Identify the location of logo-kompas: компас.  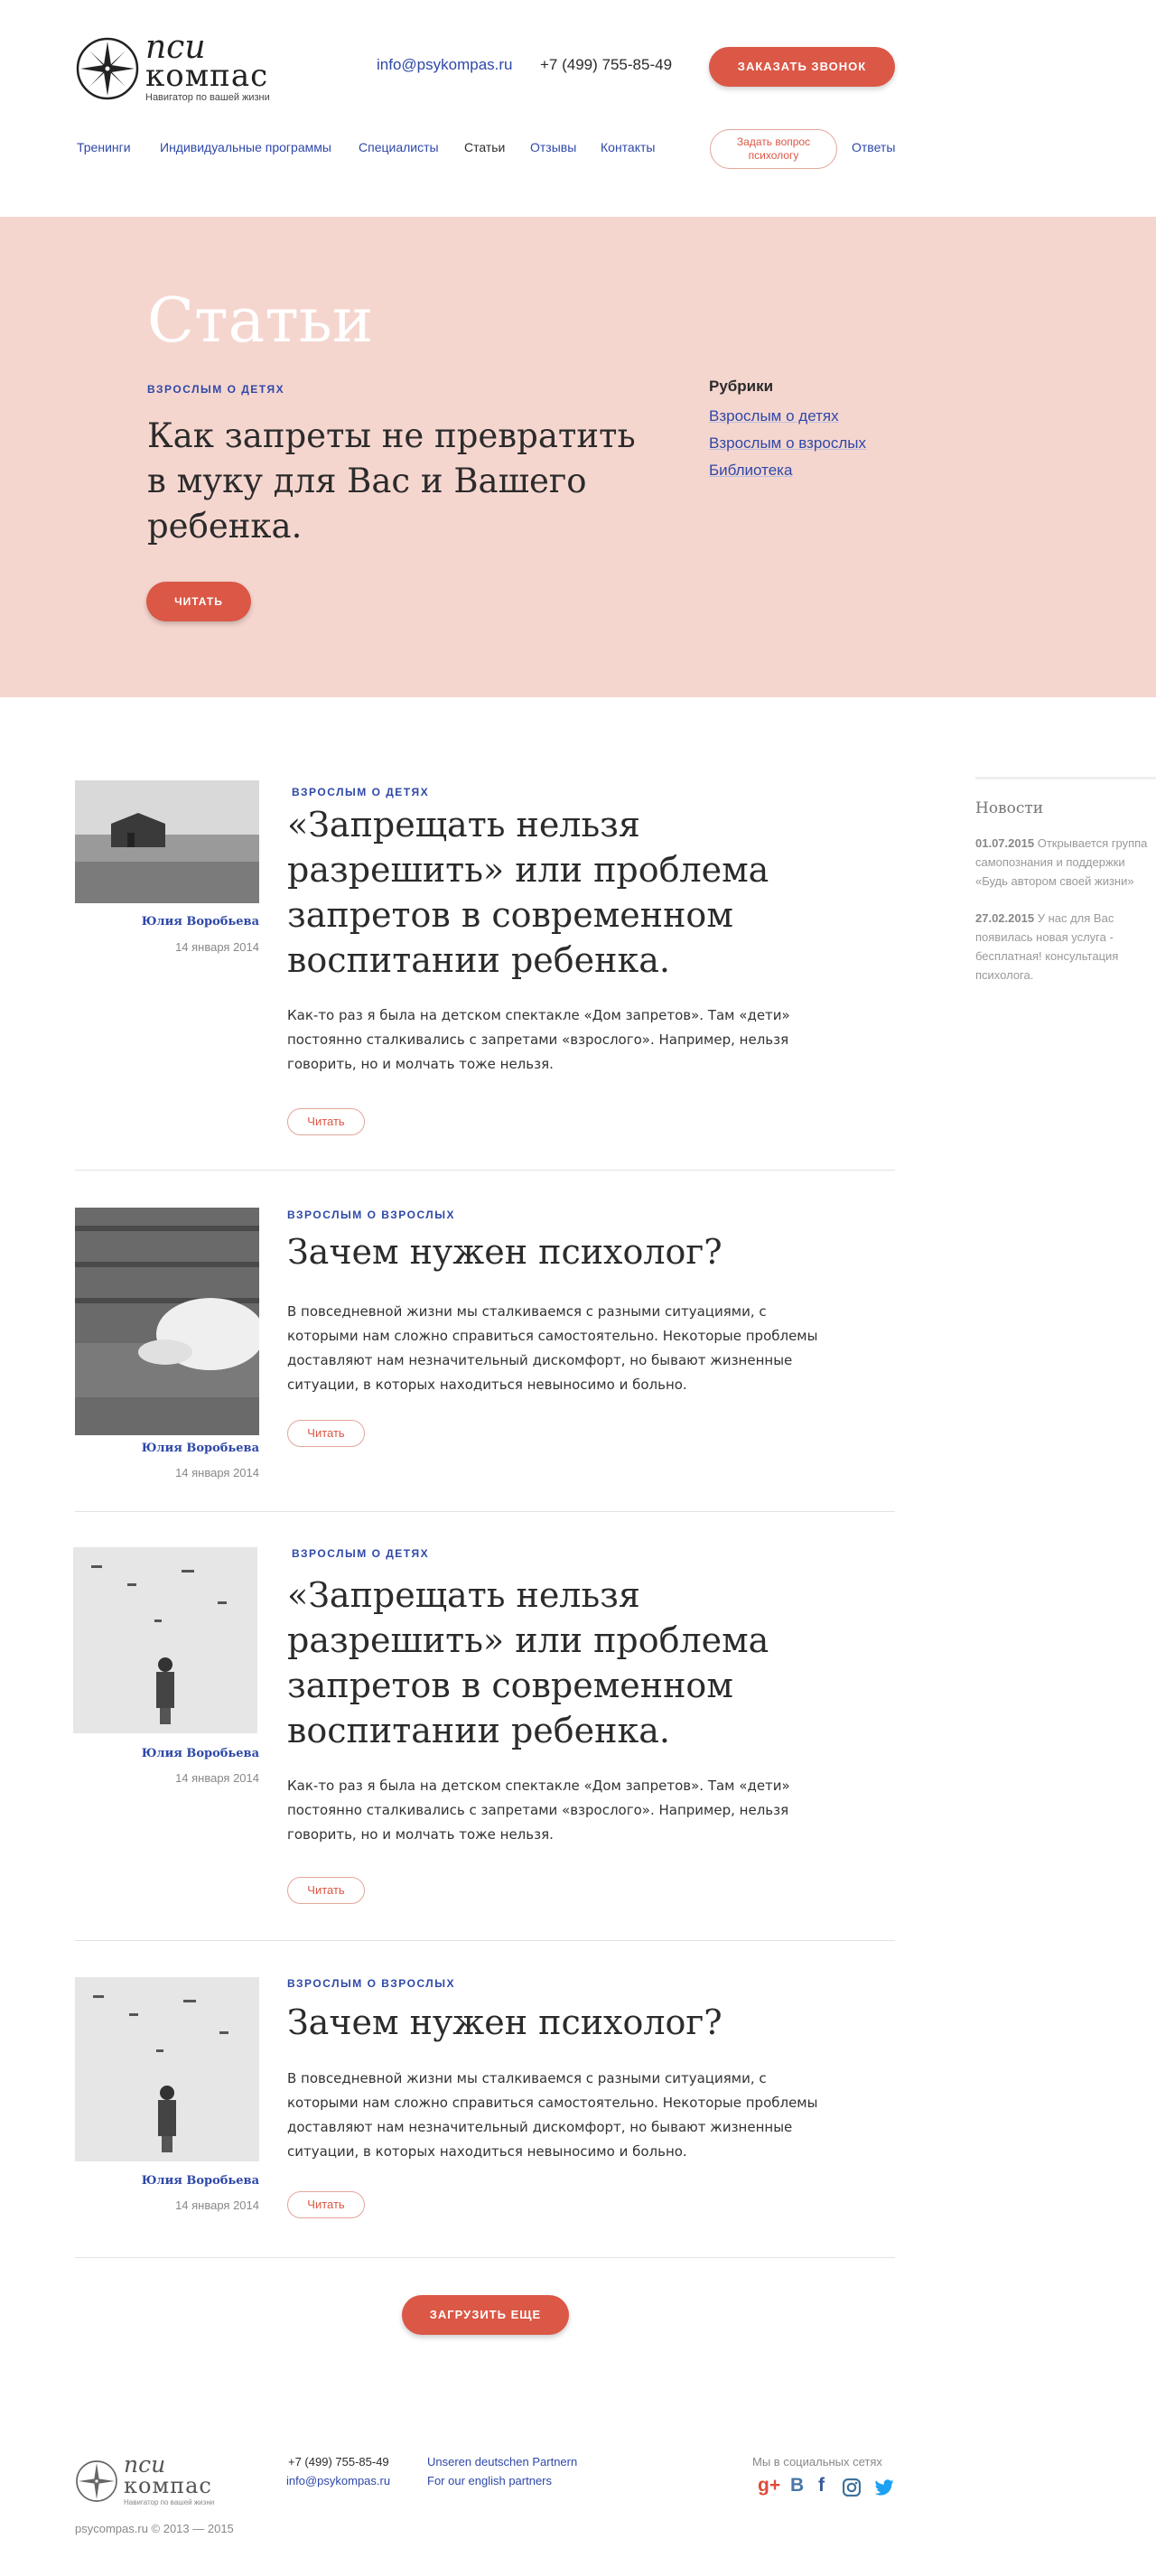
(207, 76).